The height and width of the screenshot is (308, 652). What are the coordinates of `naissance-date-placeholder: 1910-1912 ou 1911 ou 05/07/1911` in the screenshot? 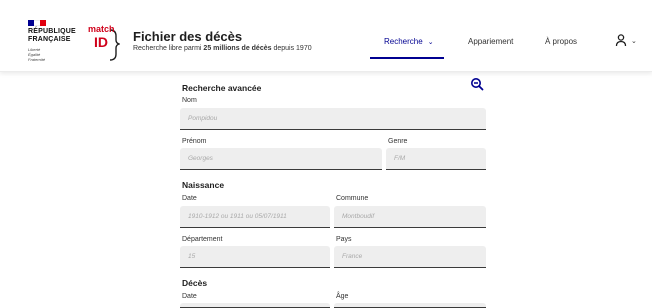 It's located at (237, 216).